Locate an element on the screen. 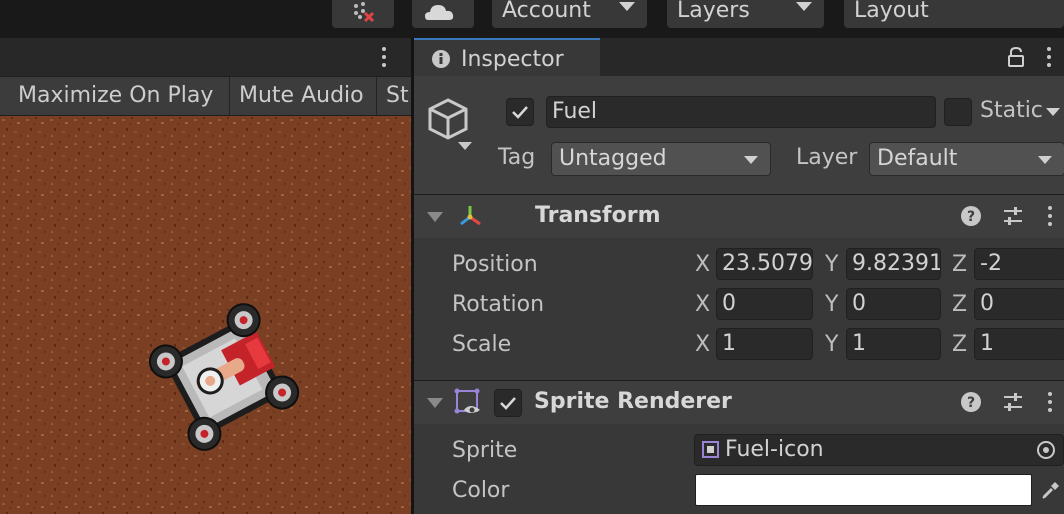  position-z-axis: Z is located at coordinates (959, 264).